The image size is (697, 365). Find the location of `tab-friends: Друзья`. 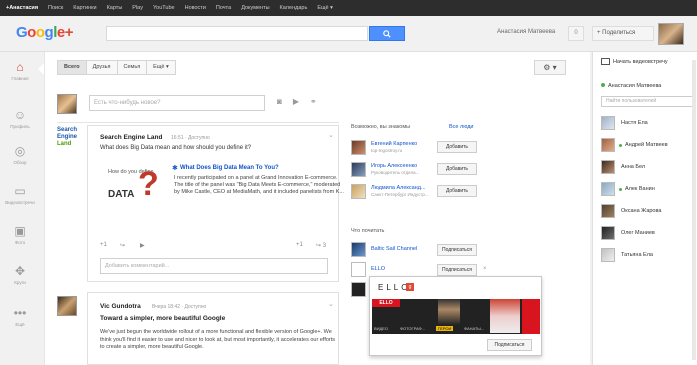

tab-friends: Друзья is located at coordinates (102, 67).